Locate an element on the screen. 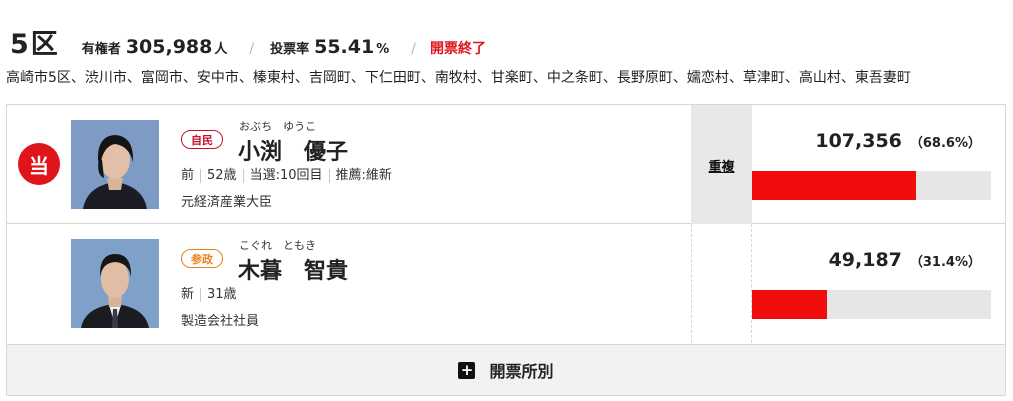 The image size is (1013, 401). party-badge: 自民 is located at coordinates (202, 139).